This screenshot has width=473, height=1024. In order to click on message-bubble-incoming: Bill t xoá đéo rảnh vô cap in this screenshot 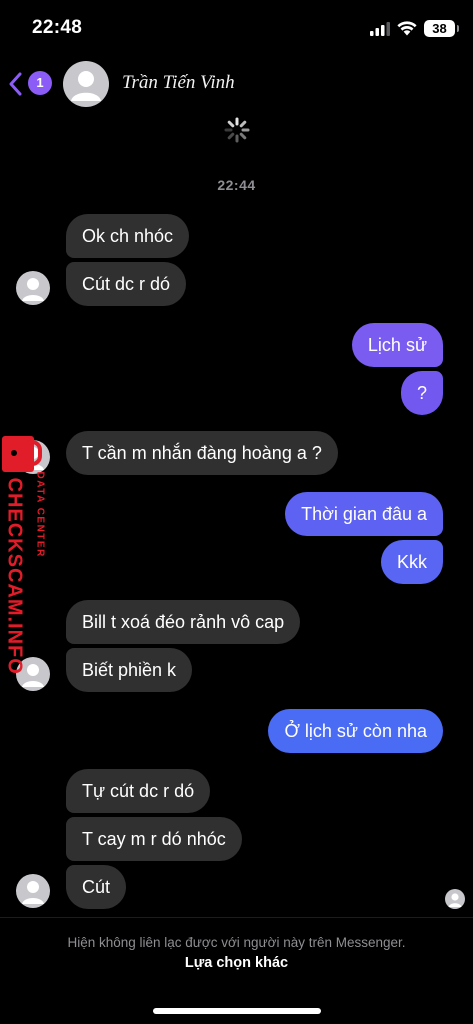, I will do `click(183, 622)`.